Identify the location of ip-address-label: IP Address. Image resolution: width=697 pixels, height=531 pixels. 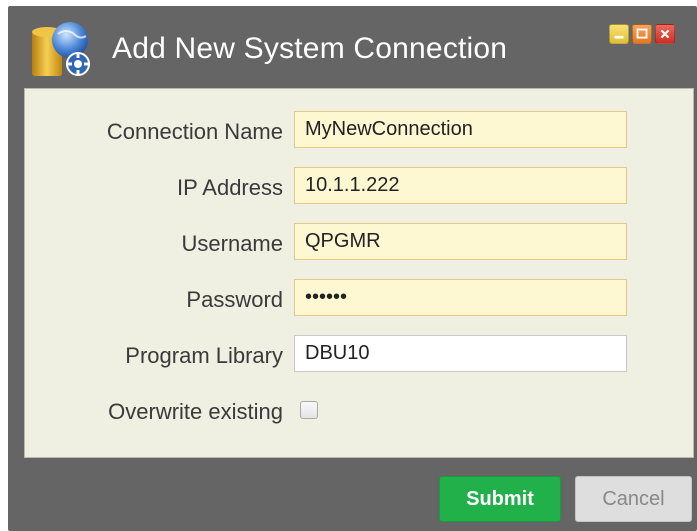
(230, 187).